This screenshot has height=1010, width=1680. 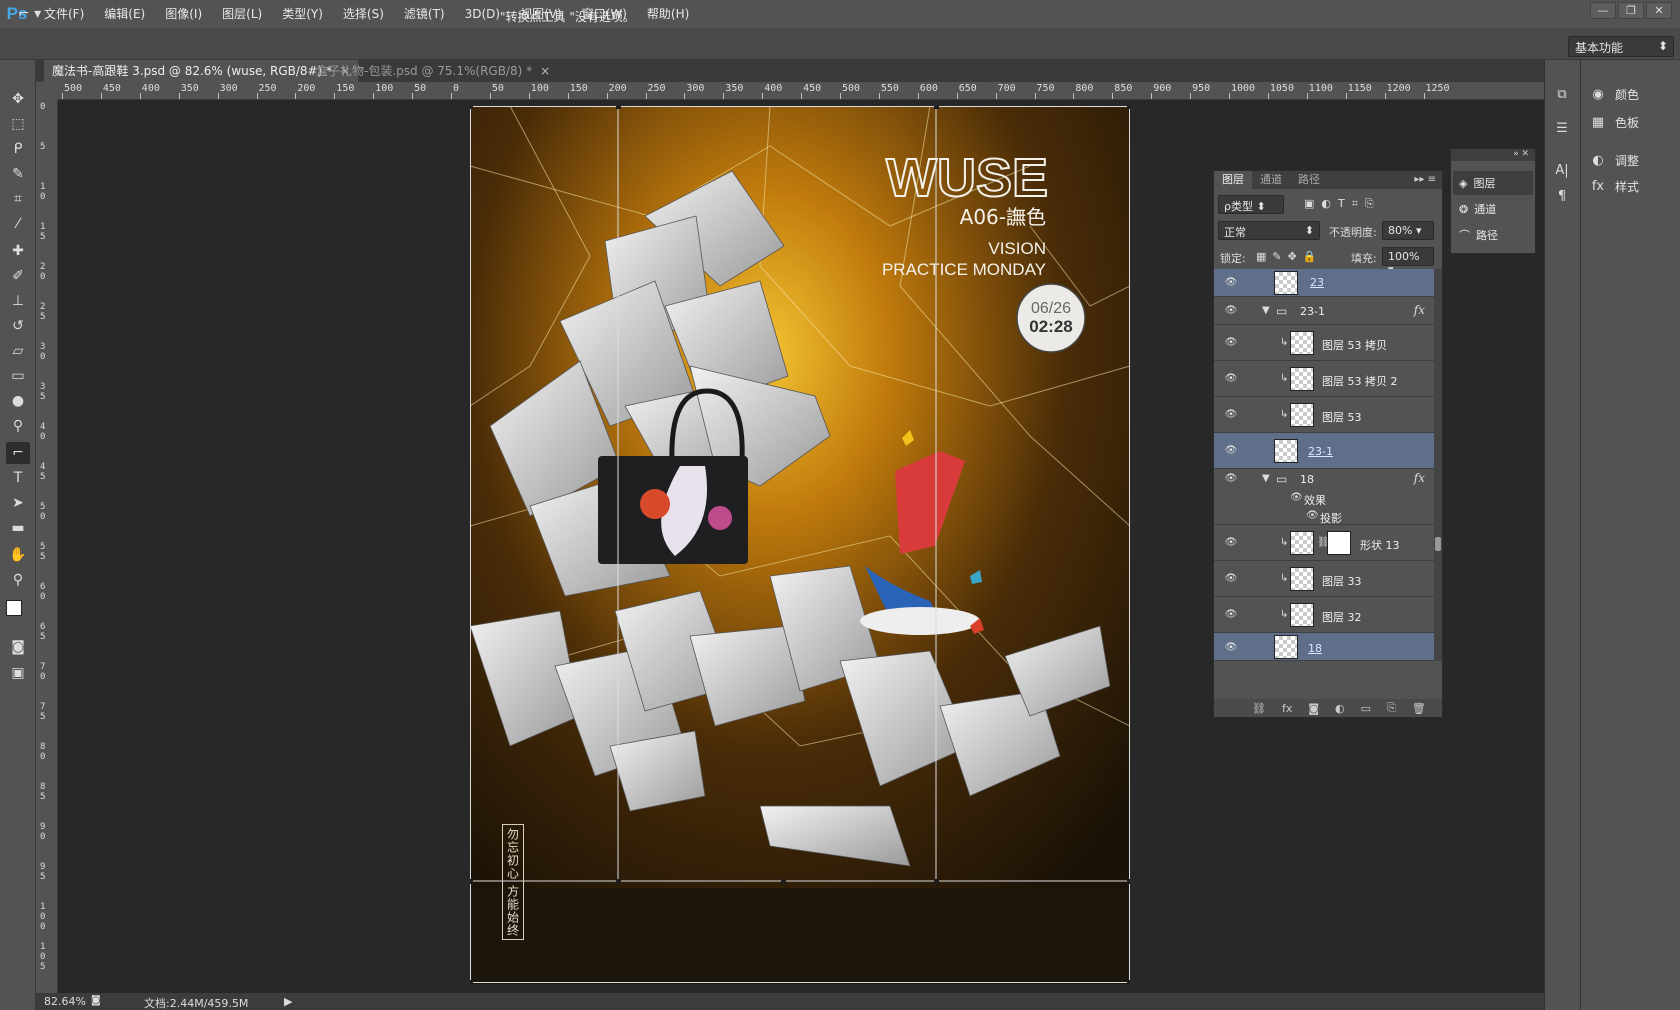 What do you see at coordinates (1428, 180) in the screenshot?
I see `panel-menu-icon: ▸▸ ≡` at bounding box center [1428, 180].